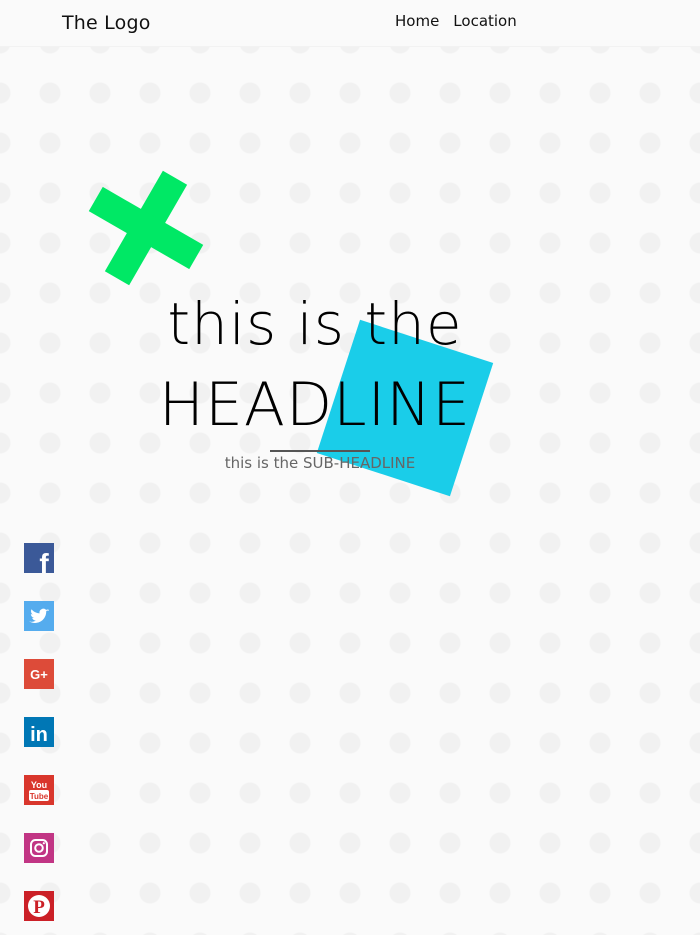 The width and height of the screenshot is (700, 935). I want to click on instagram-icon, so click(39, 848).